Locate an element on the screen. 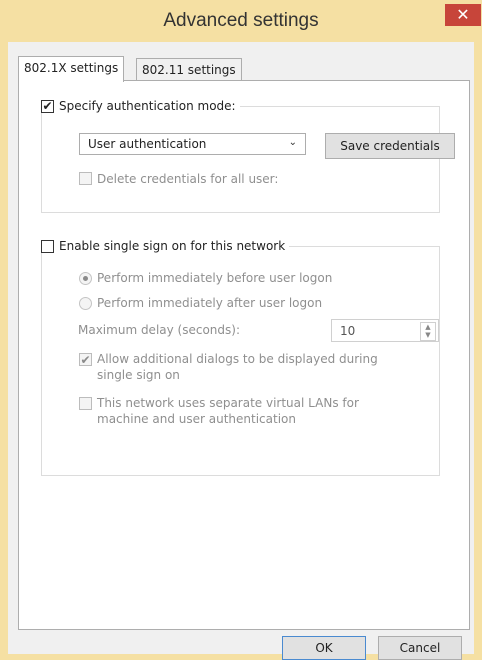 This screenshot has width=482, height=660. max-delay-label: Maximum delay (seconds): is located at coordinates (159, 330).